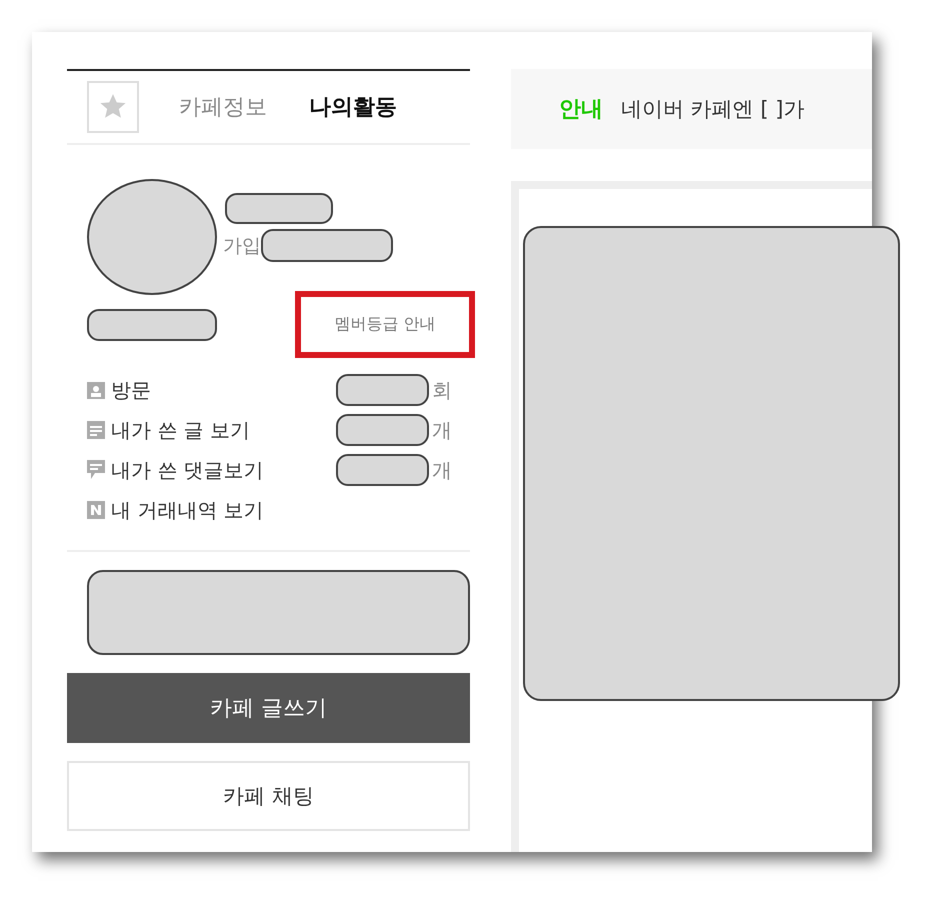 The width and height of the screenshot is (937, 917). Describe the element at coordinates (223, 510) in the screenshot. I see `activity-link: 내 거래내역 보기` at that location.